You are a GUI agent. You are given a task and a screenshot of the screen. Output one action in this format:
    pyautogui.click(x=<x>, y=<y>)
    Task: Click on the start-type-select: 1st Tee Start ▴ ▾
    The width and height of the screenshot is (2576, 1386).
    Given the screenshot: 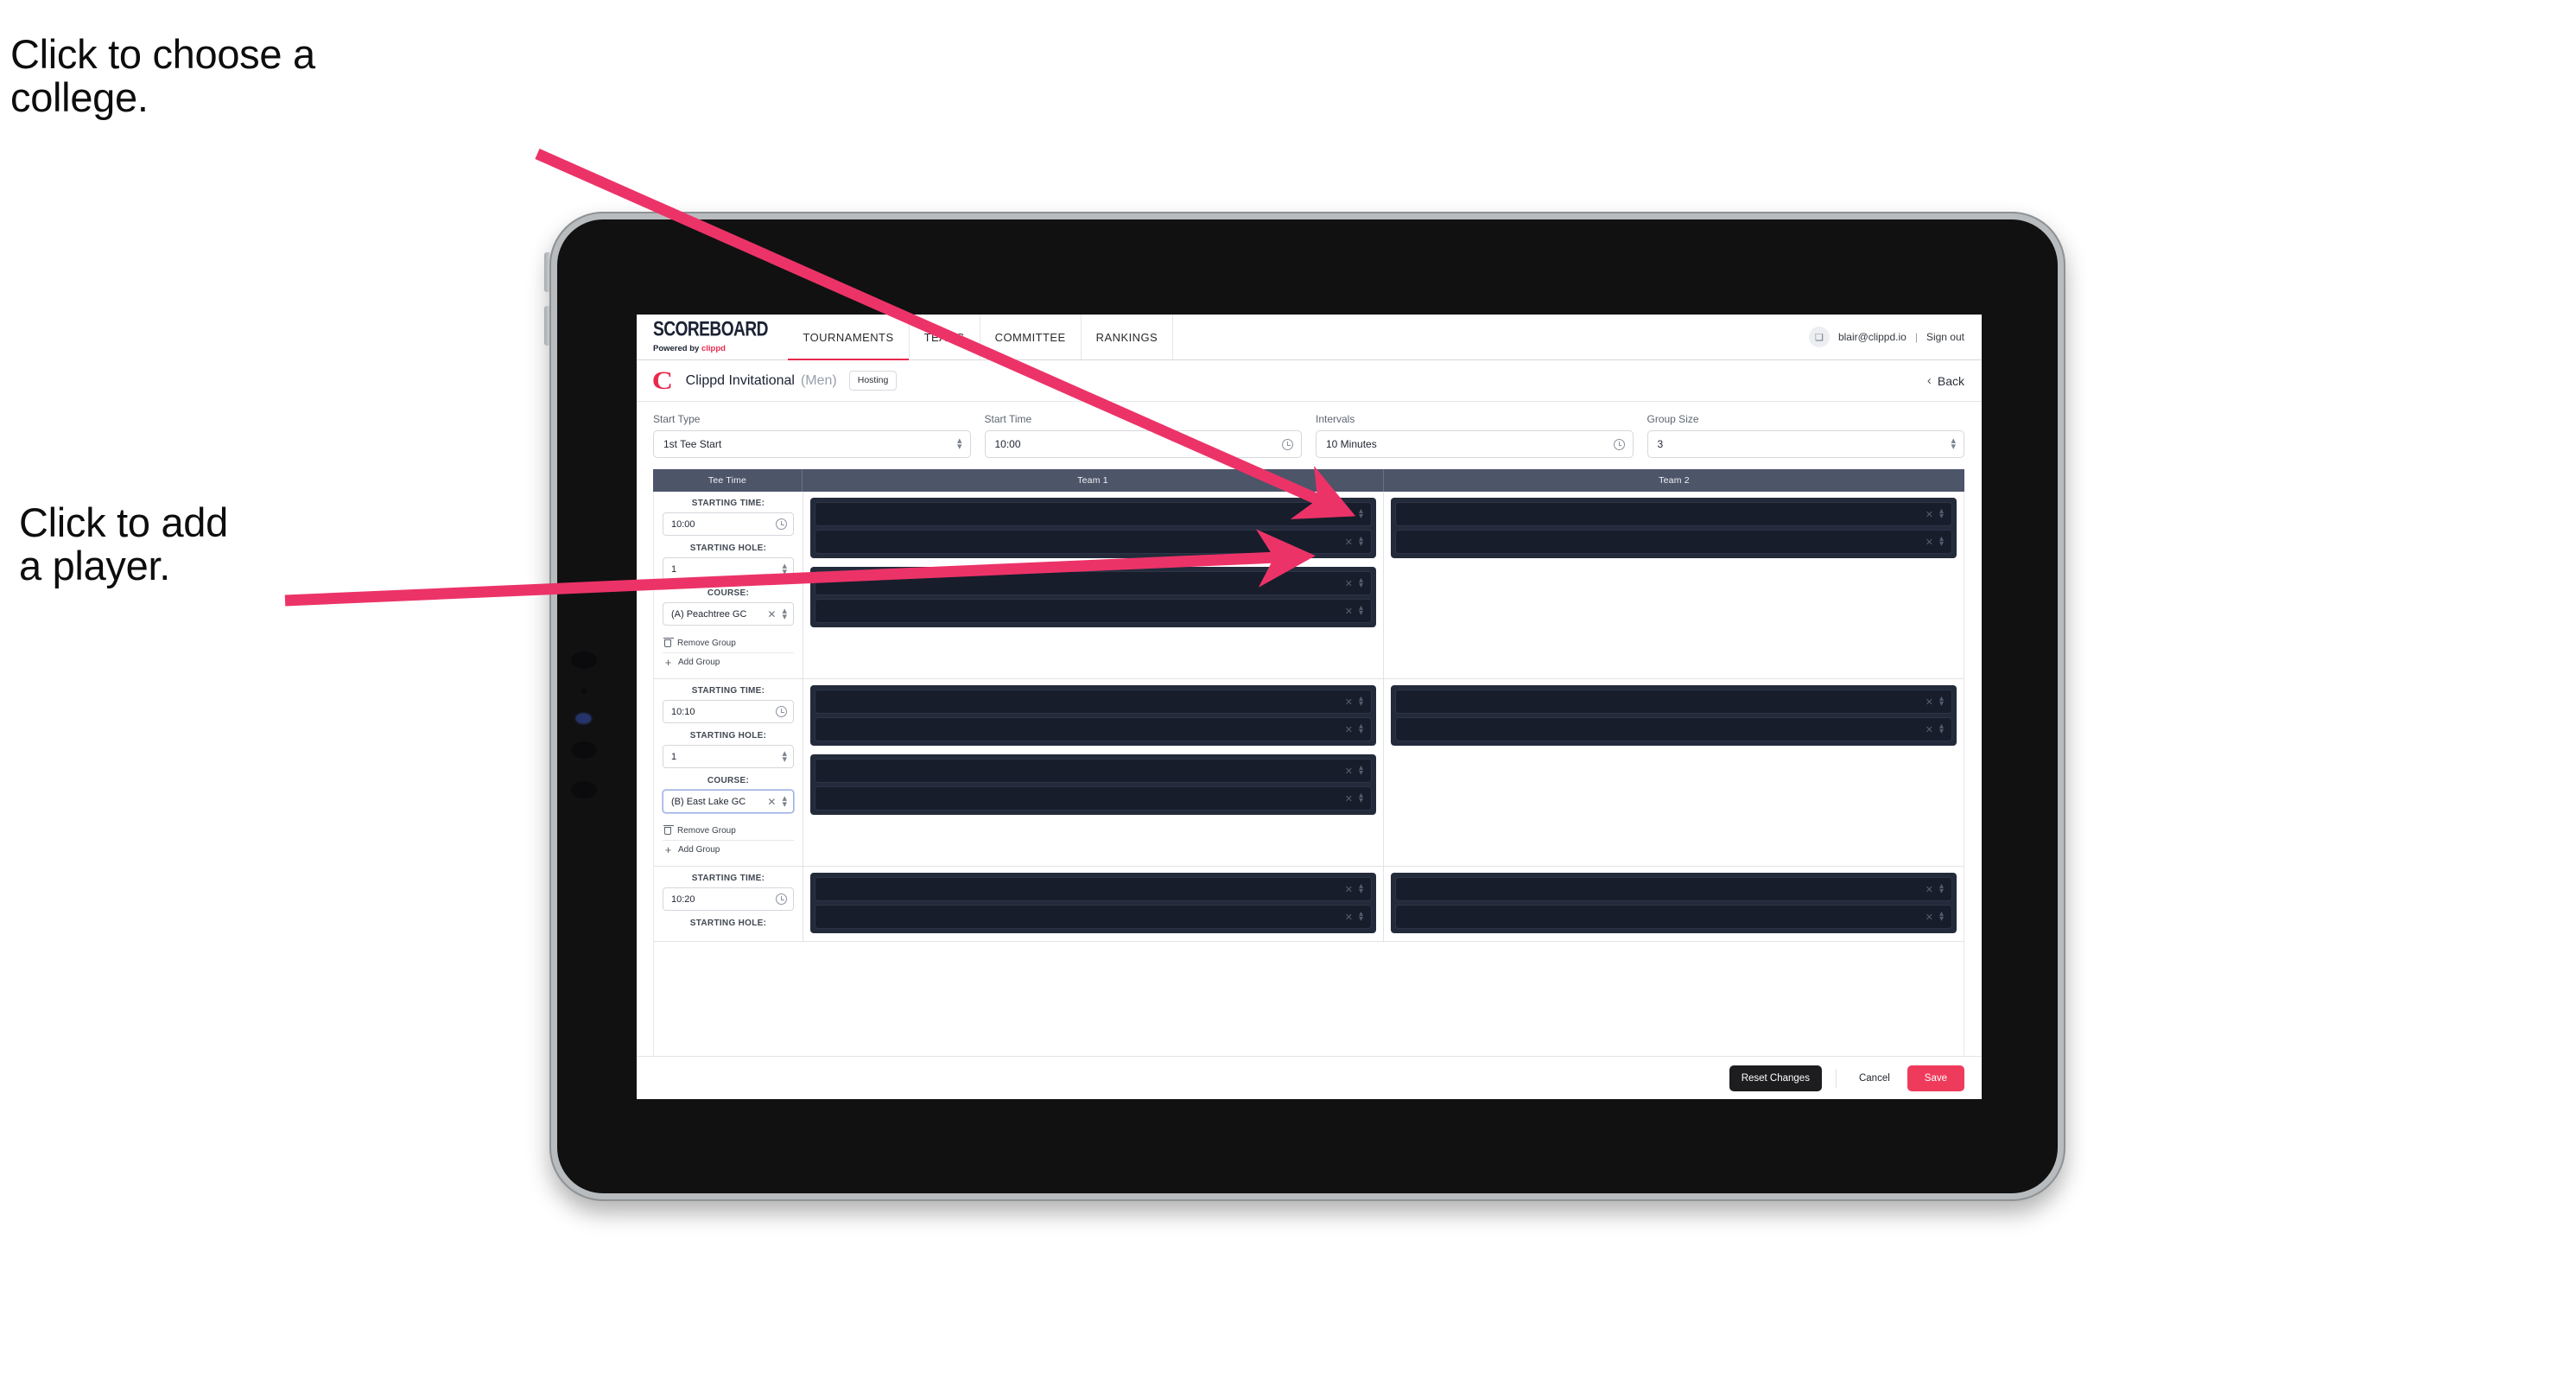 What is the action you would take?
    pyautogui.click(x=812, y=444)
    